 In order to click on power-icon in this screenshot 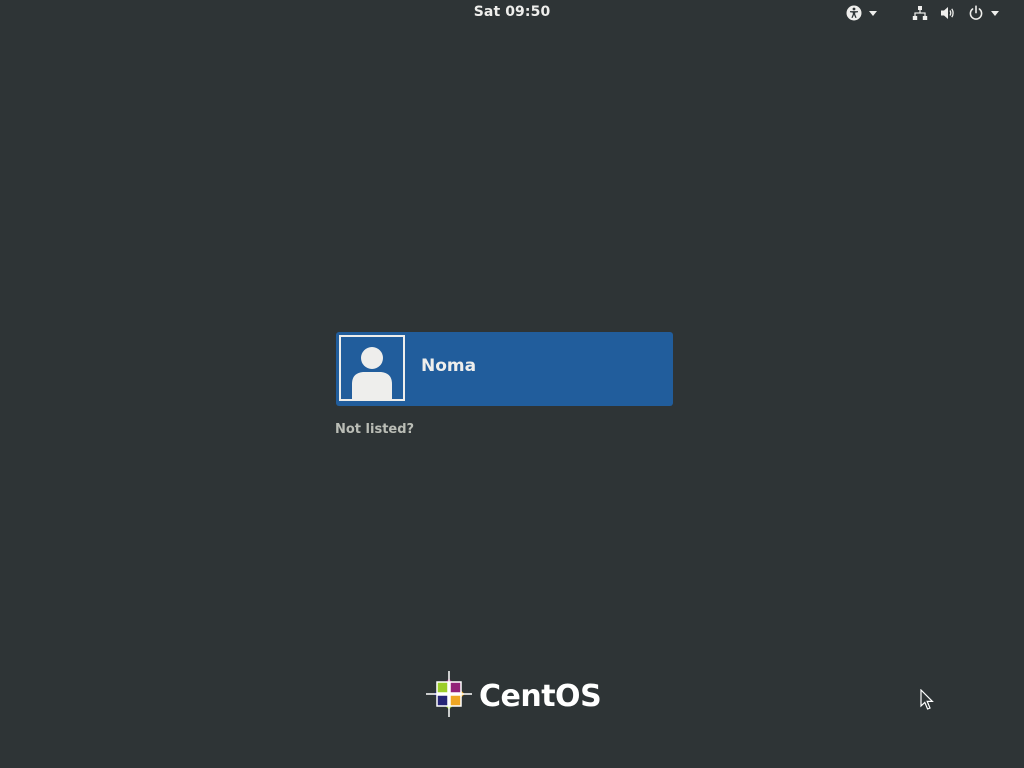, I will do `click(976, 13)`.